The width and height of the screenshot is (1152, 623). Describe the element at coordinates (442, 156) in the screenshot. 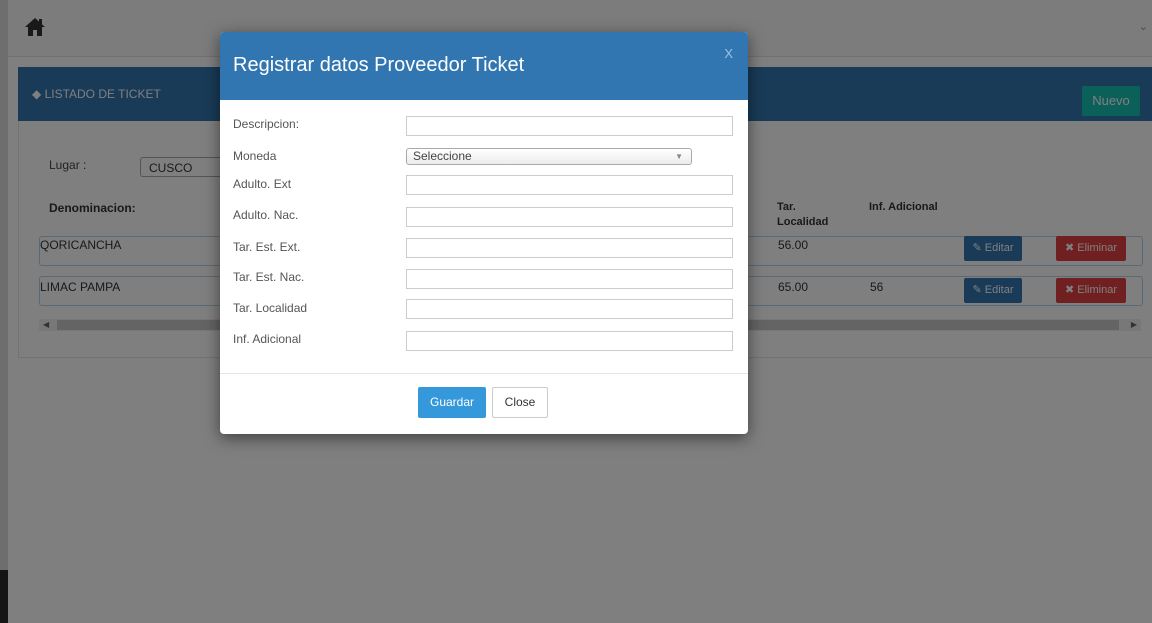

I see `moneda-select-value: Seleccione` at that location.